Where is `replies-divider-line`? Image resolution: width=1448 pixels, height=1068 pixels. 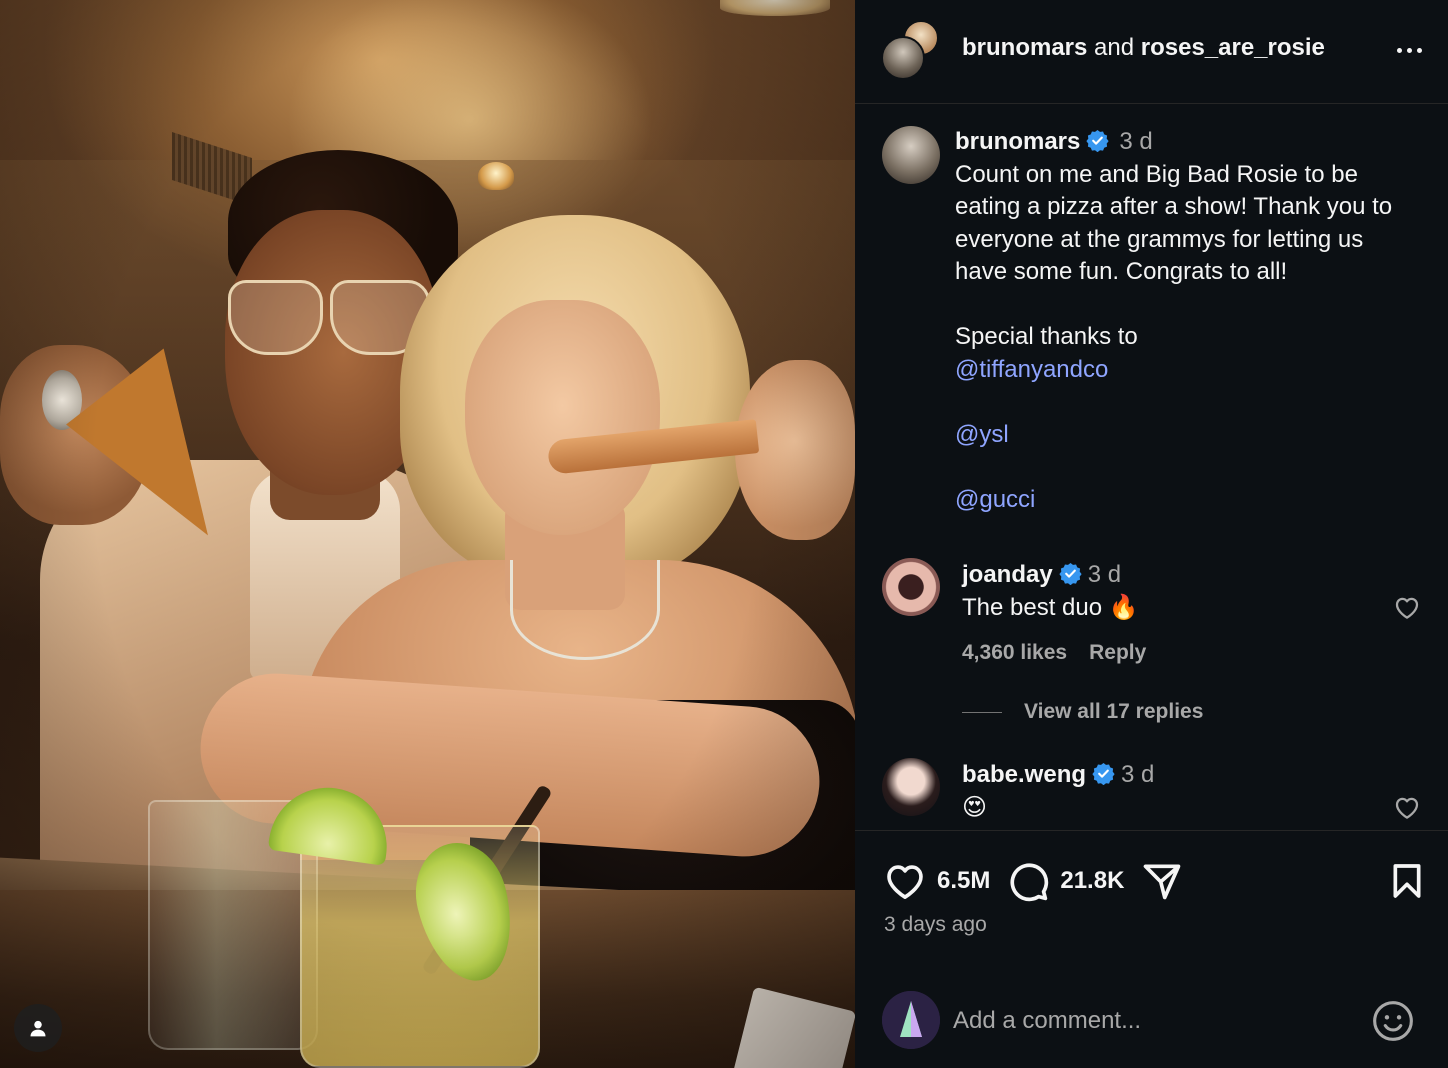
replies-divider-line is located at coordinates (982, 712).